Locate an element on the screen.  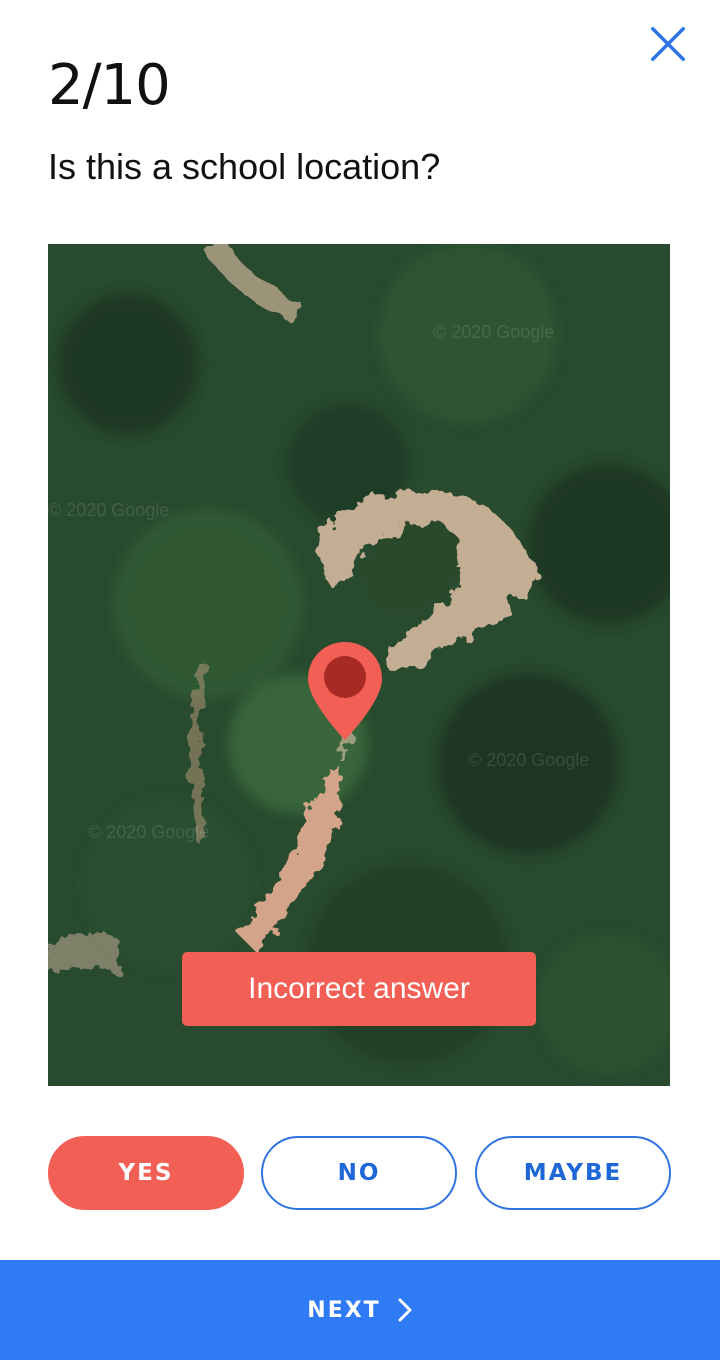
close-icon is located at coordinates (668, 44).